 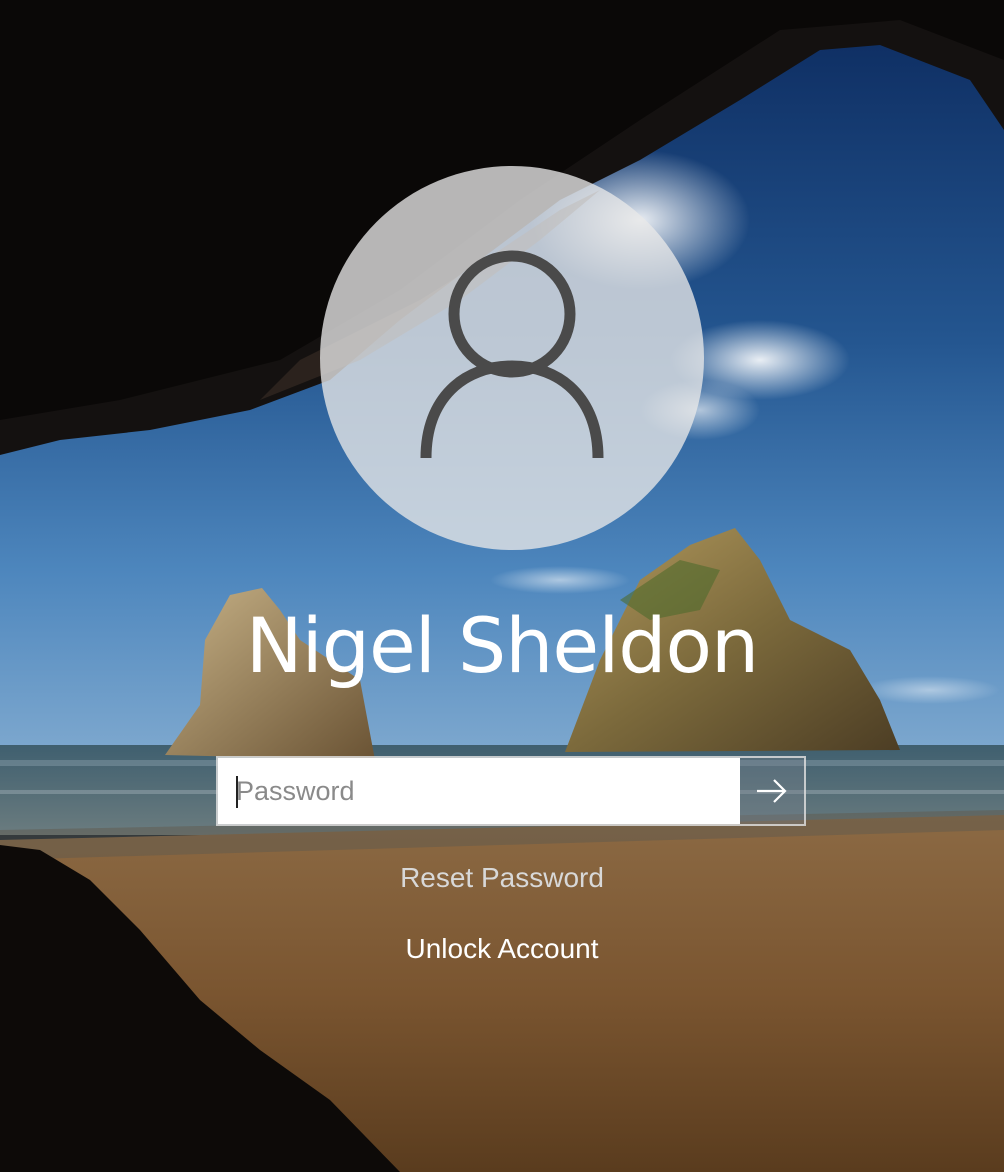 I want to click on arrow-right-icon, so click(x=772, y=791).